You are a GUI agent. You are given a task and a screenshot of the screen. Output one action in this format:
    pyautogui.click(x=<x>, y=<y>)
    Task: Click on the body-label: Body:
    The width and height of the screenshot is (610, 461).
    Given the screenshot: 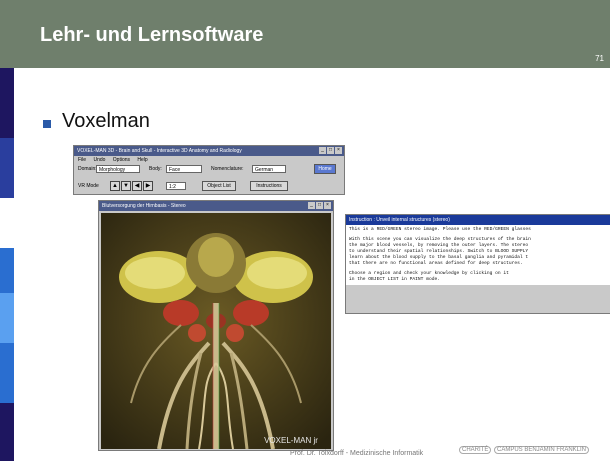 What is the action you would take?
    pyautogui.click(x=155, y=169)
    